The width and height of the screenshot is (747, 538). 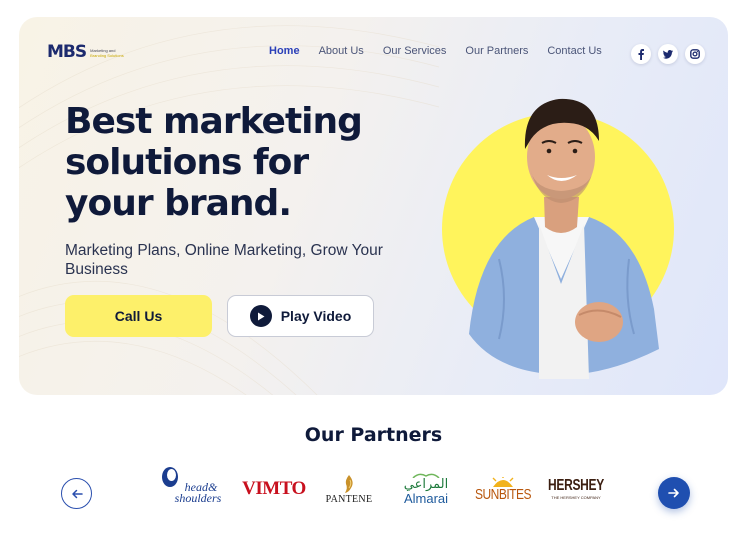 What do you see at coordinates (214, 162) in the screenshot?
I see `hero-headline: Best marketing solutions for your brand.` at bounding box center [214, 162].